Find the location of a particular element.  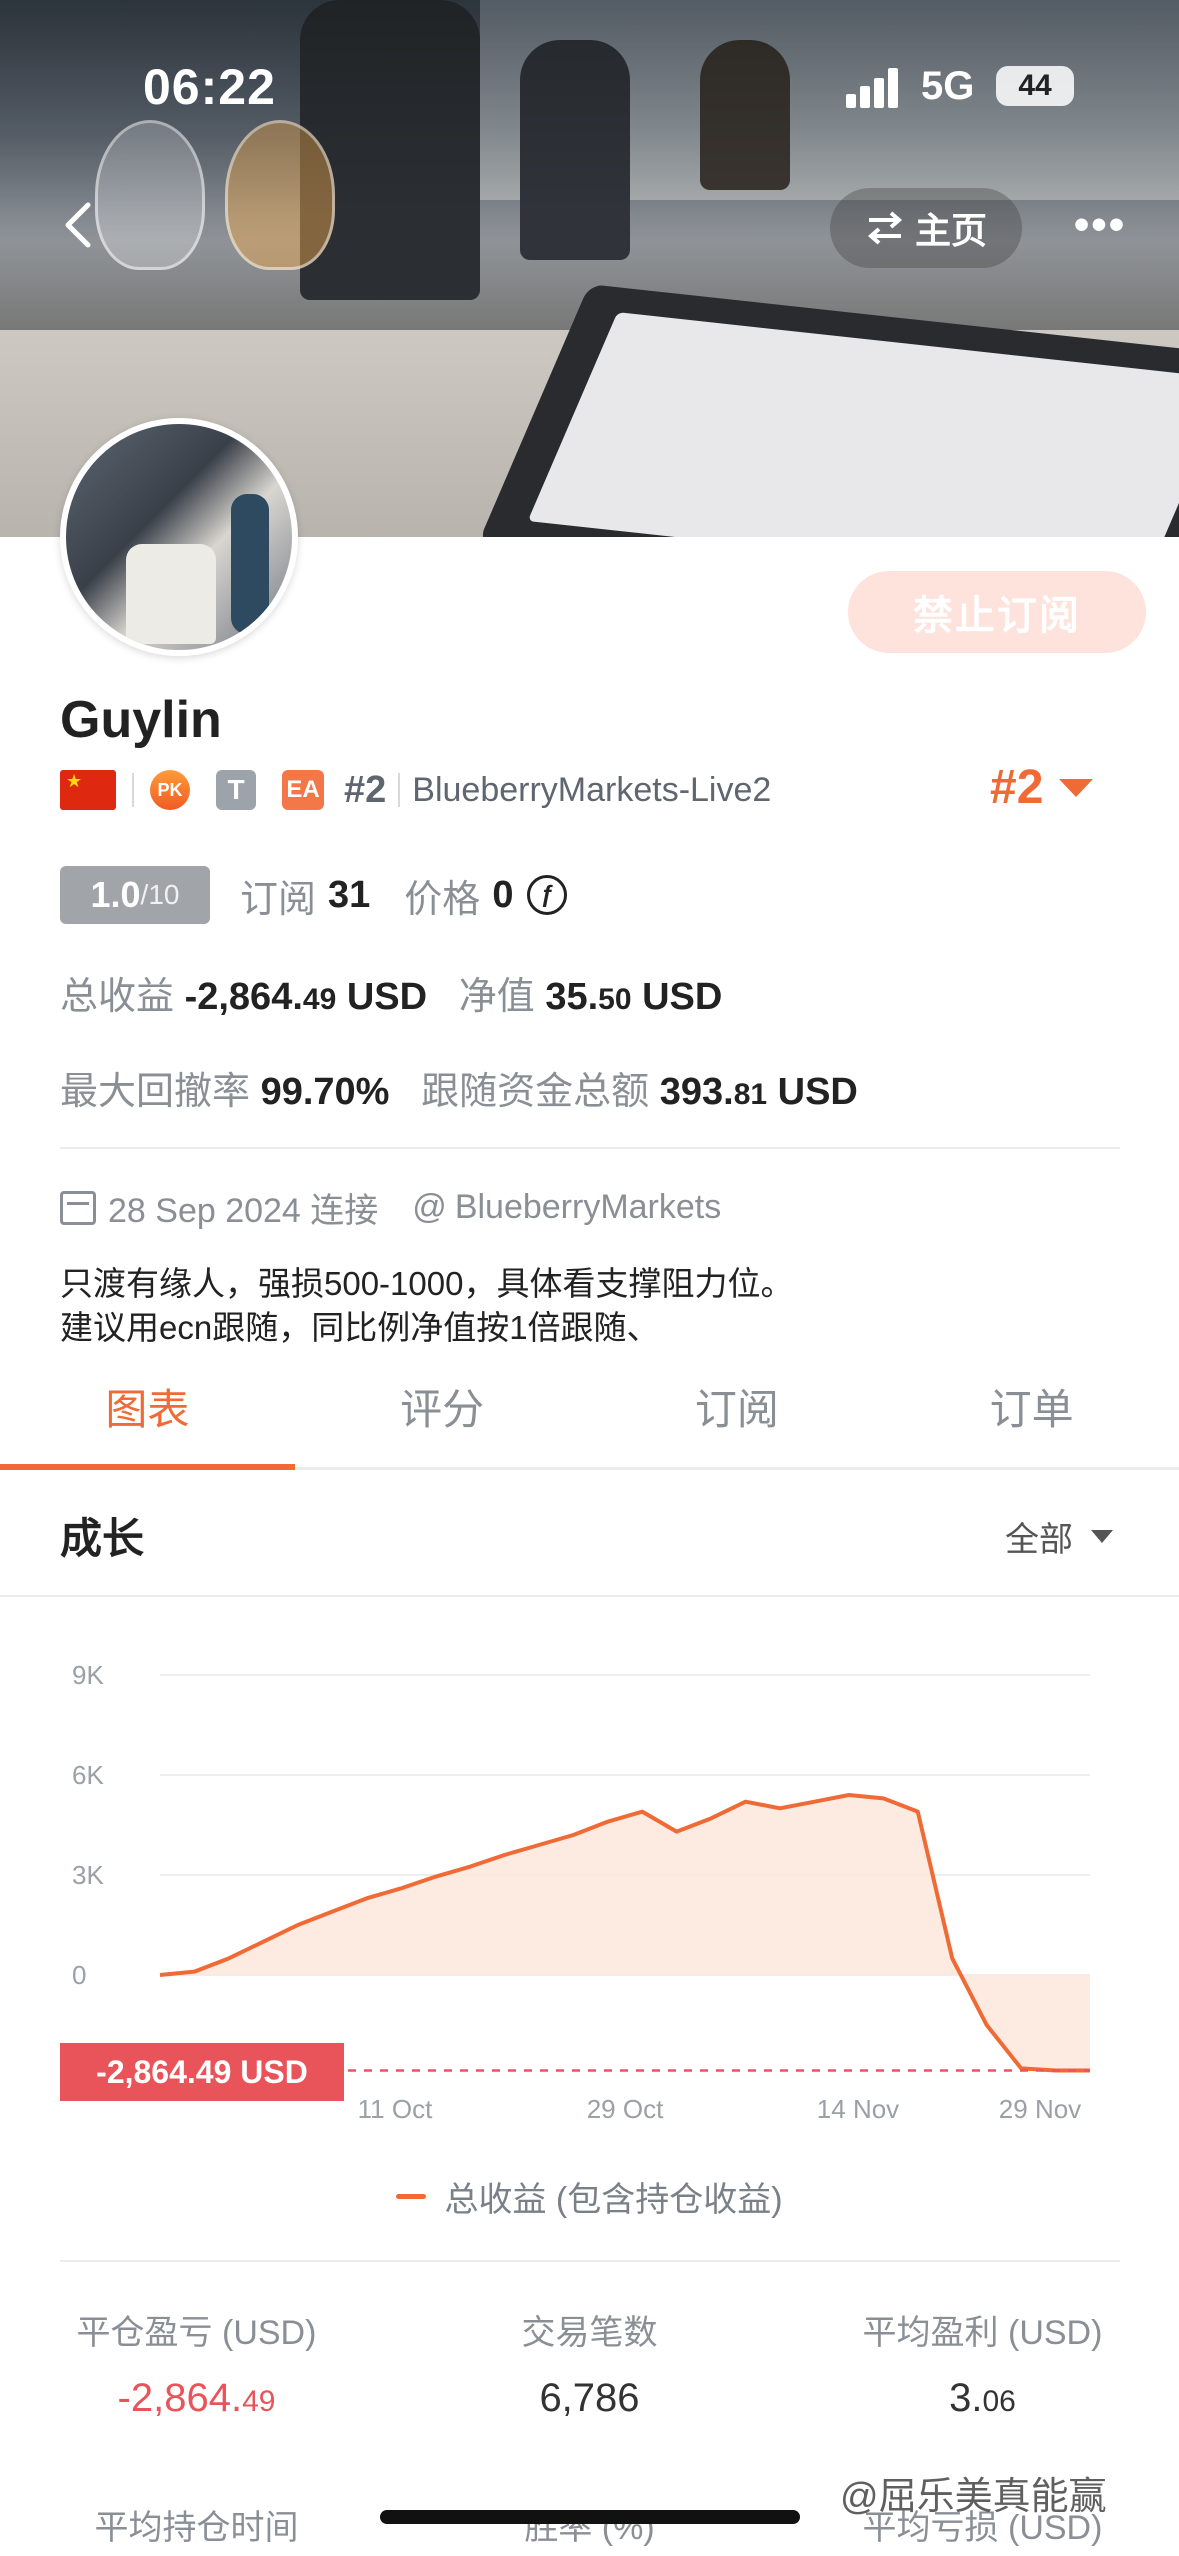

swap-icon is located at coordinates (885, 228).